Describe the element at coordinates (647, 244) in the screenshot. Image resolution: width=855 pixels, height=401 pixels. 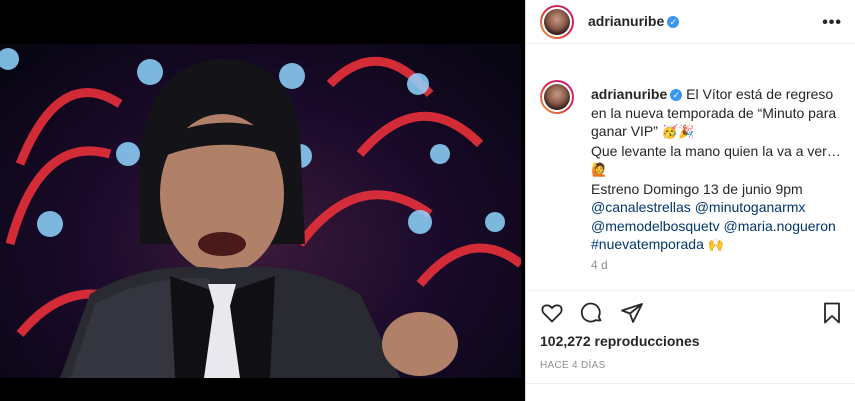
I see `hashtag-link: #nuevatemporada` at that location.